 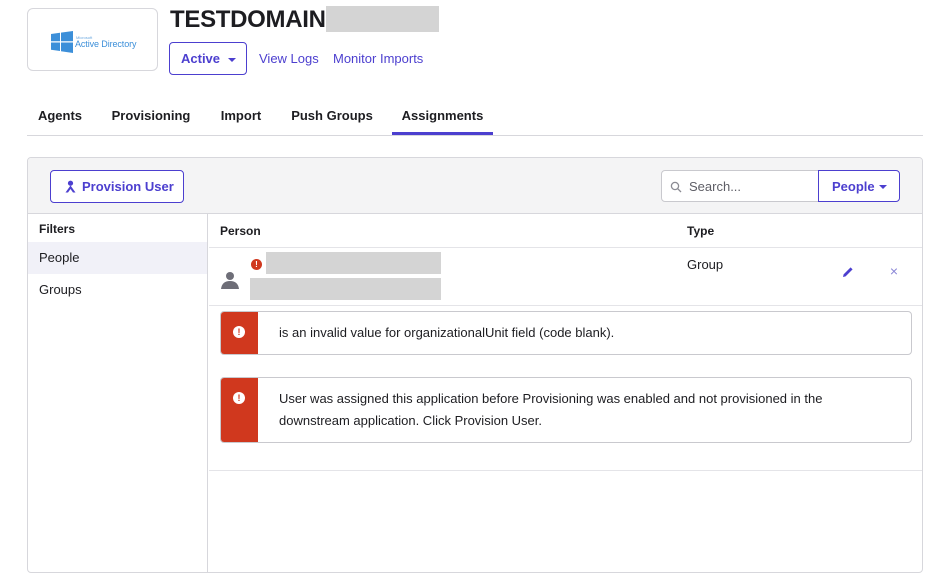 I want to click on table-row: ! Group ×, so click(x=565, y=277).